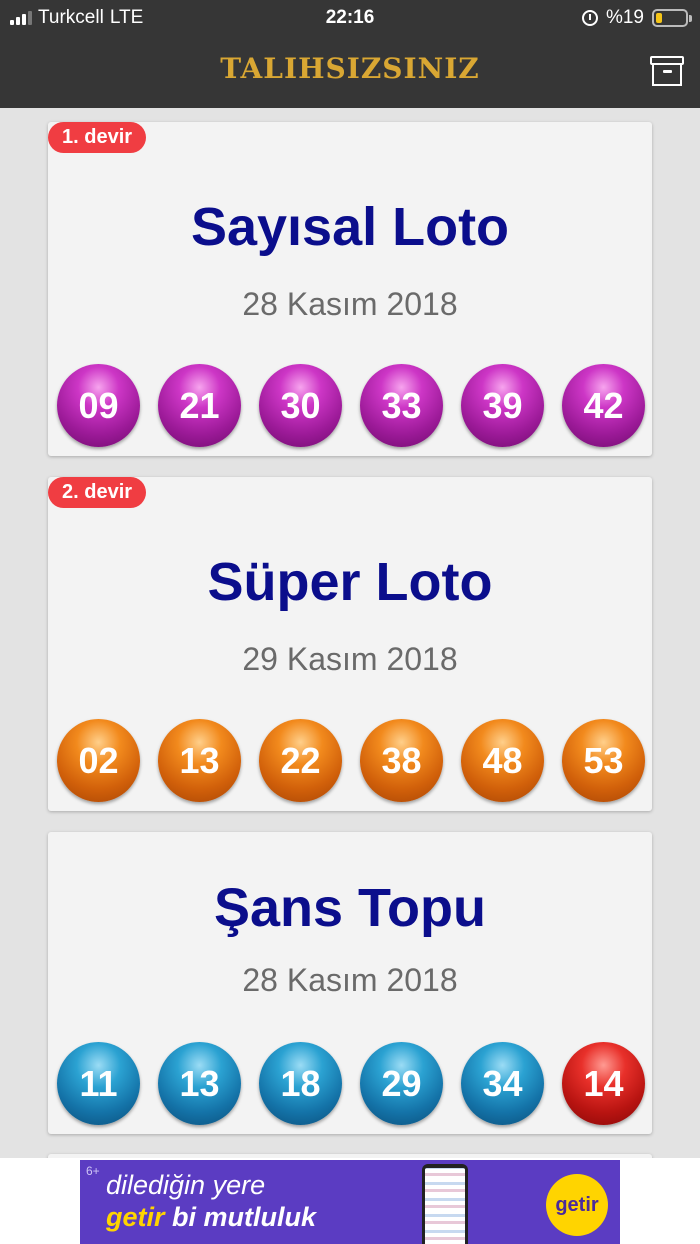  What do you see at coordinates (401, 405) in the screenshot?
I see `number-ball: 33` at bounding box center [401, 405].